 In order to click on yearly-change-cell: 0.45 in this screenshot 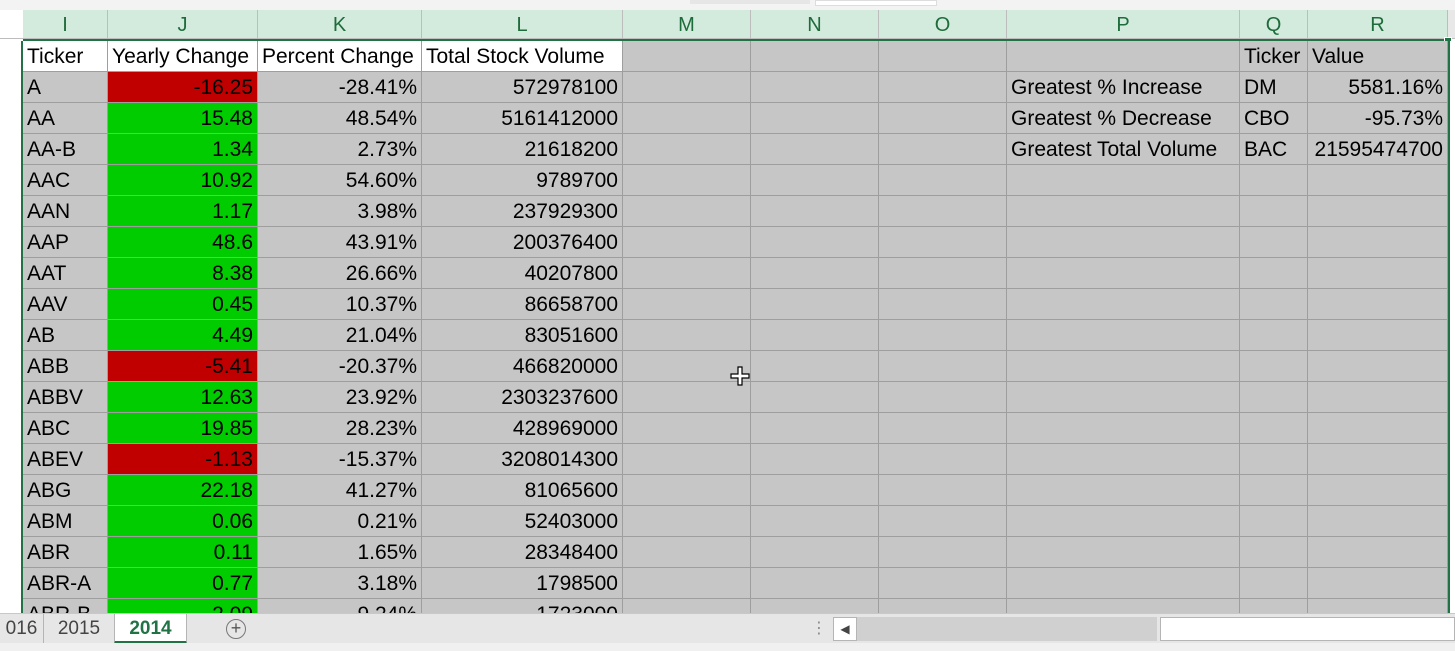, I will do `click(183, 304)`.